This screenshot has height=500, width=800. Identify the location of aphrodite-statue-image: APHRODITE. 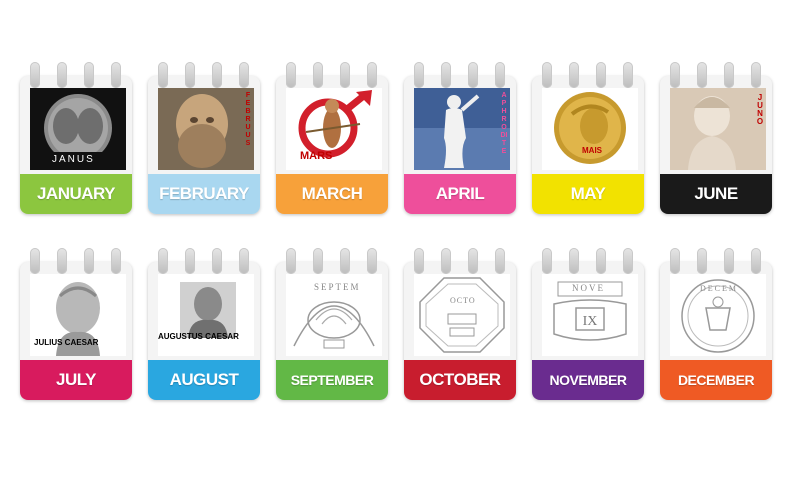
(462, 129).